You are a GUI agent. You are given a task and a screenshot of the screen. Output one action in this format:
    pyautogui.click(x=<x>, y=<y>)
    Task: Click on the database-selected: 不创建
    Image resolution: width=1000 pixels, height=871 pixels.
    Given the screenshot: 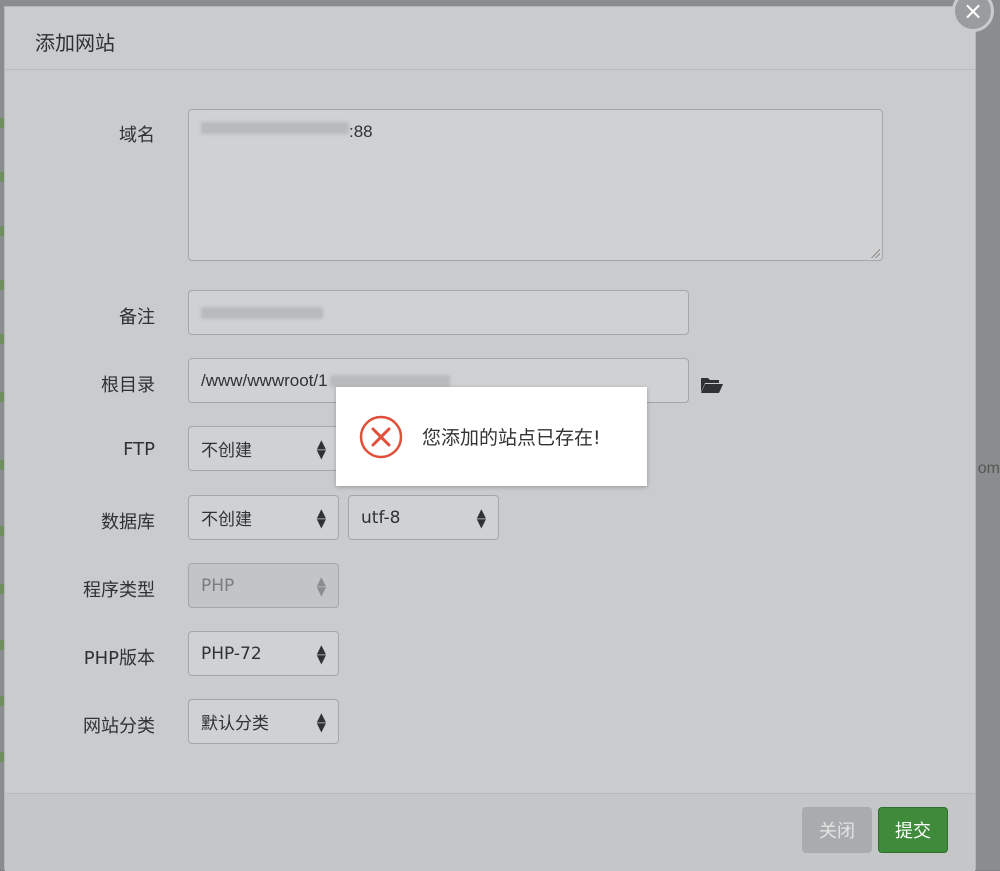 What is the action you would take?
    pyautogui.click(x=226, y=520)
    